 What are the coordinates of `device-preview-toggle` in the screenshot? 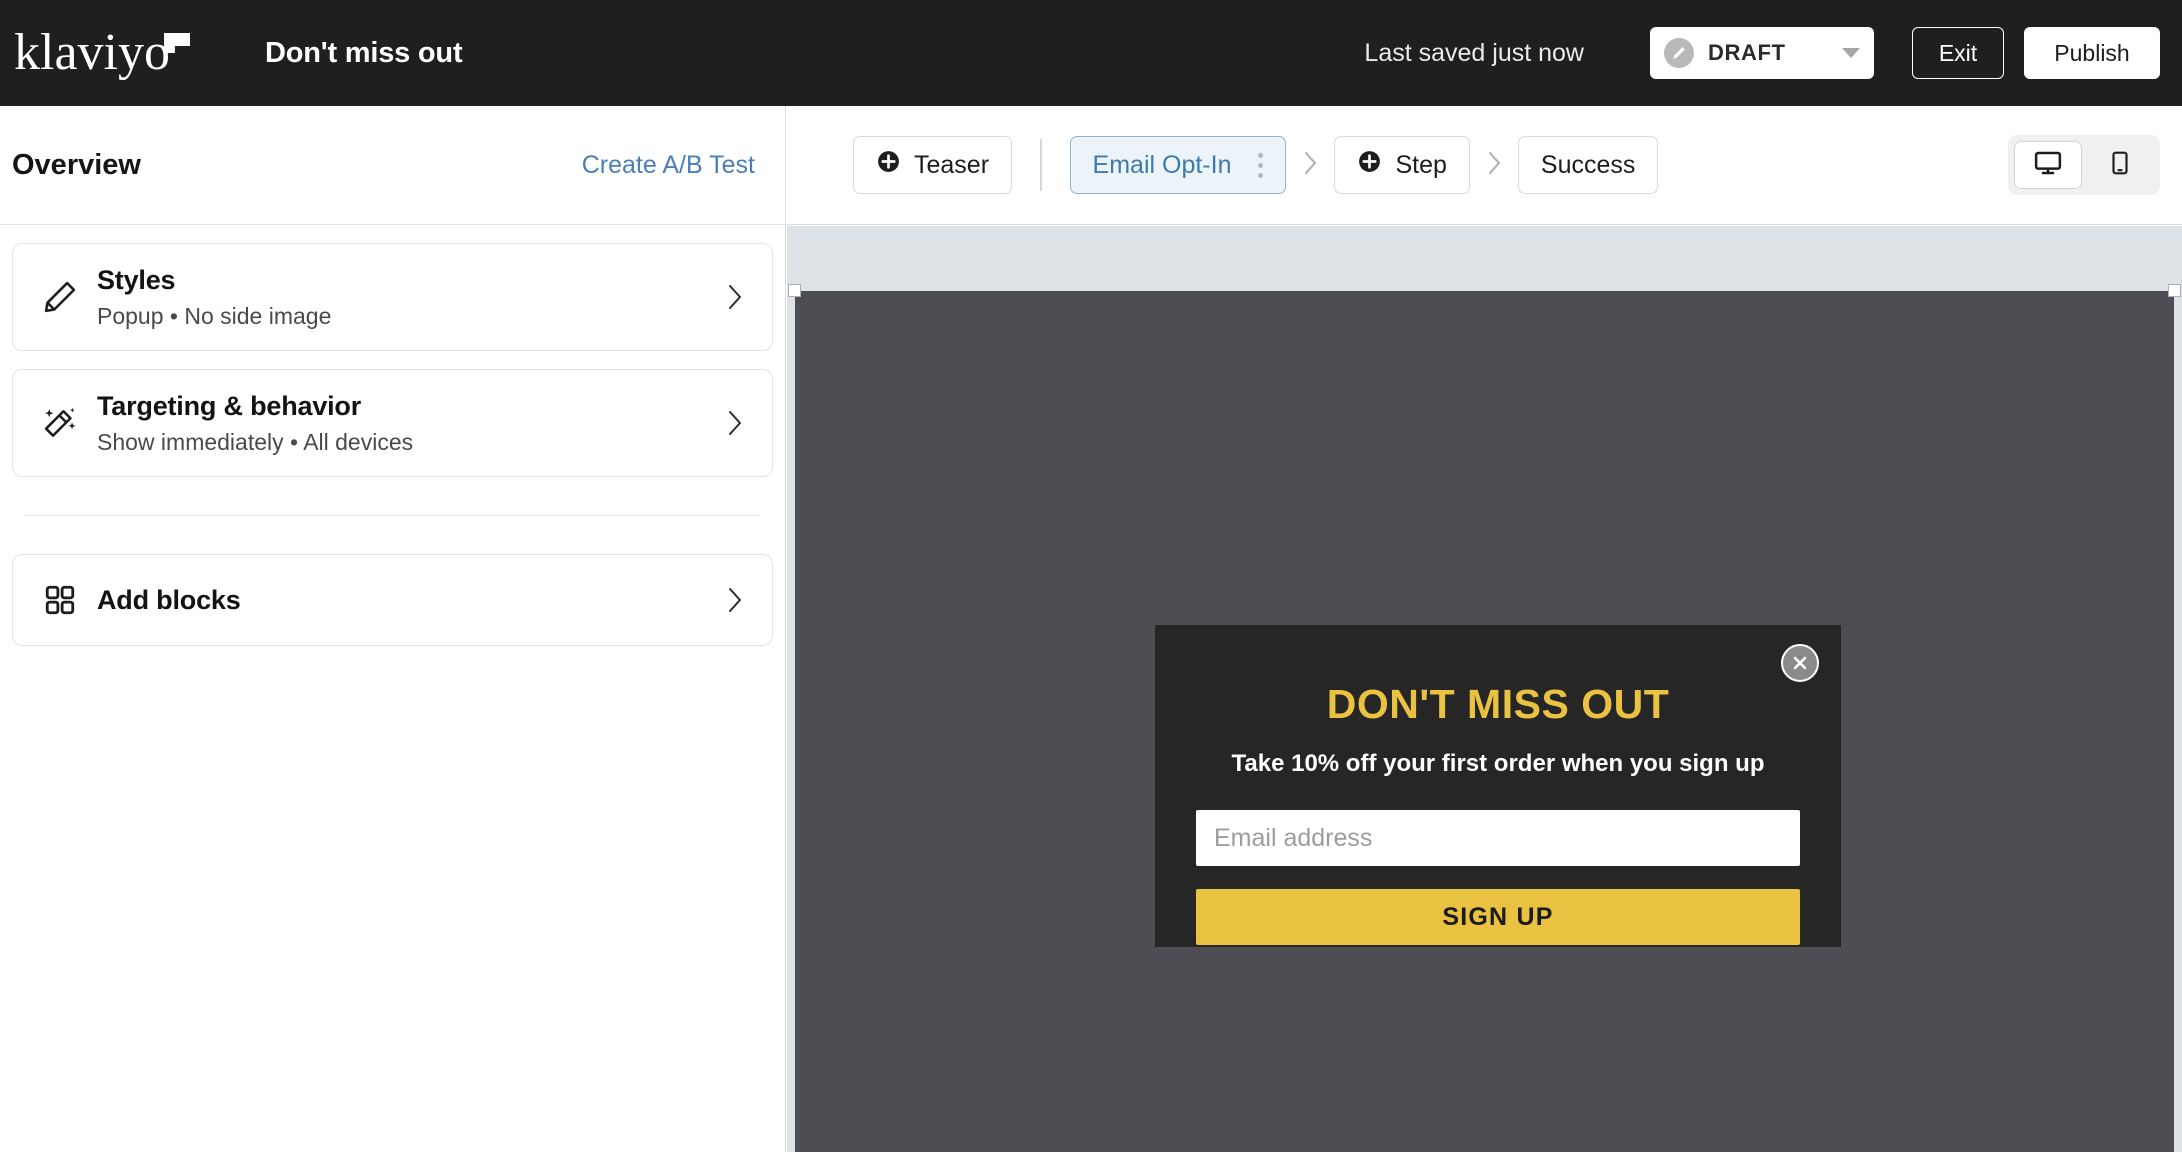 It's located at (2084, 165).